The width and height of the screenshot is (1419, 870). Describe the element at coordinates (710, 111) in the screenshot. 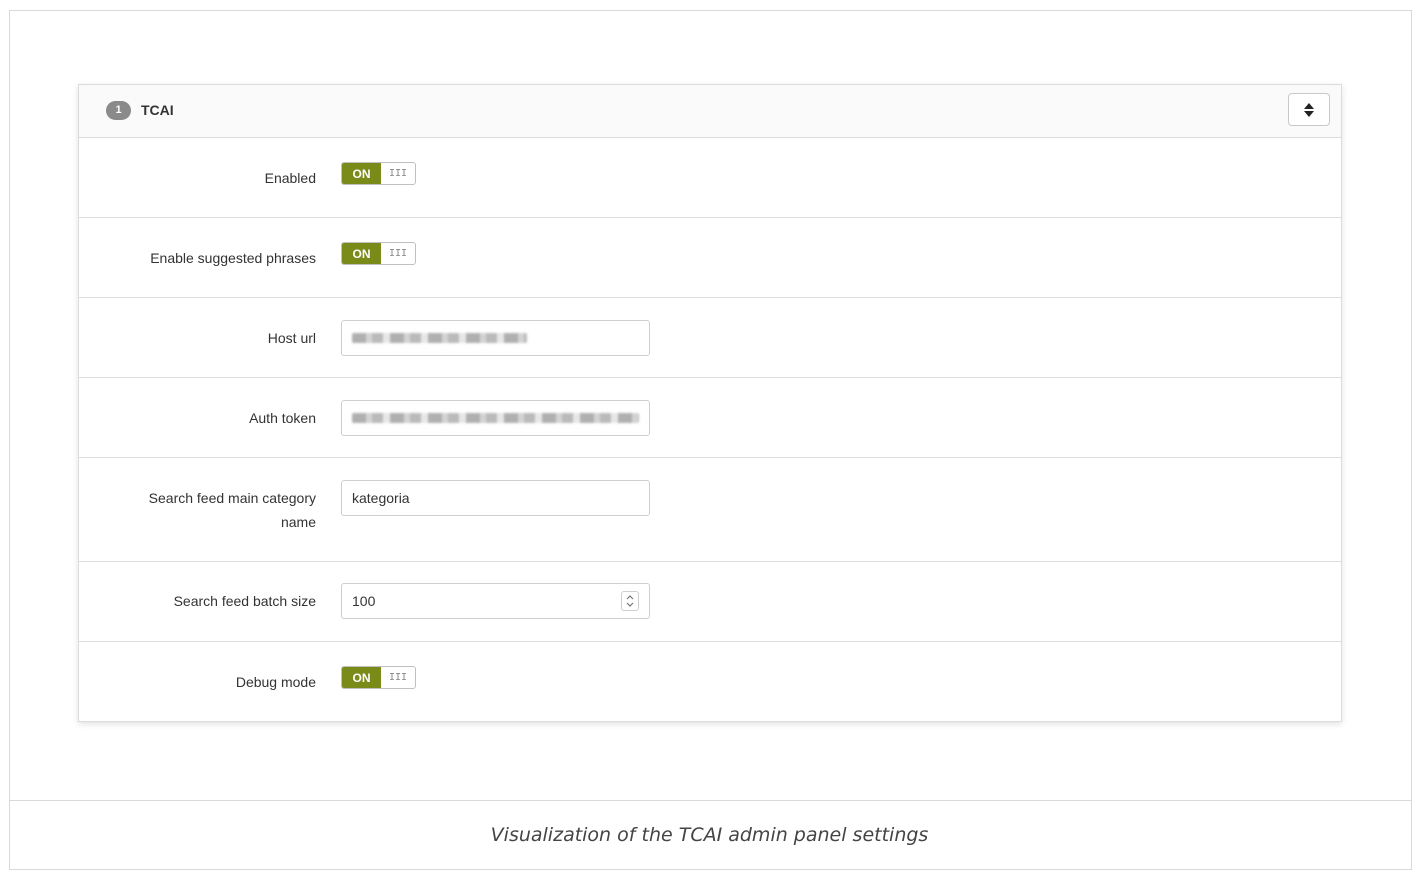

I see `panel-header: 1 TCAI` at that location.